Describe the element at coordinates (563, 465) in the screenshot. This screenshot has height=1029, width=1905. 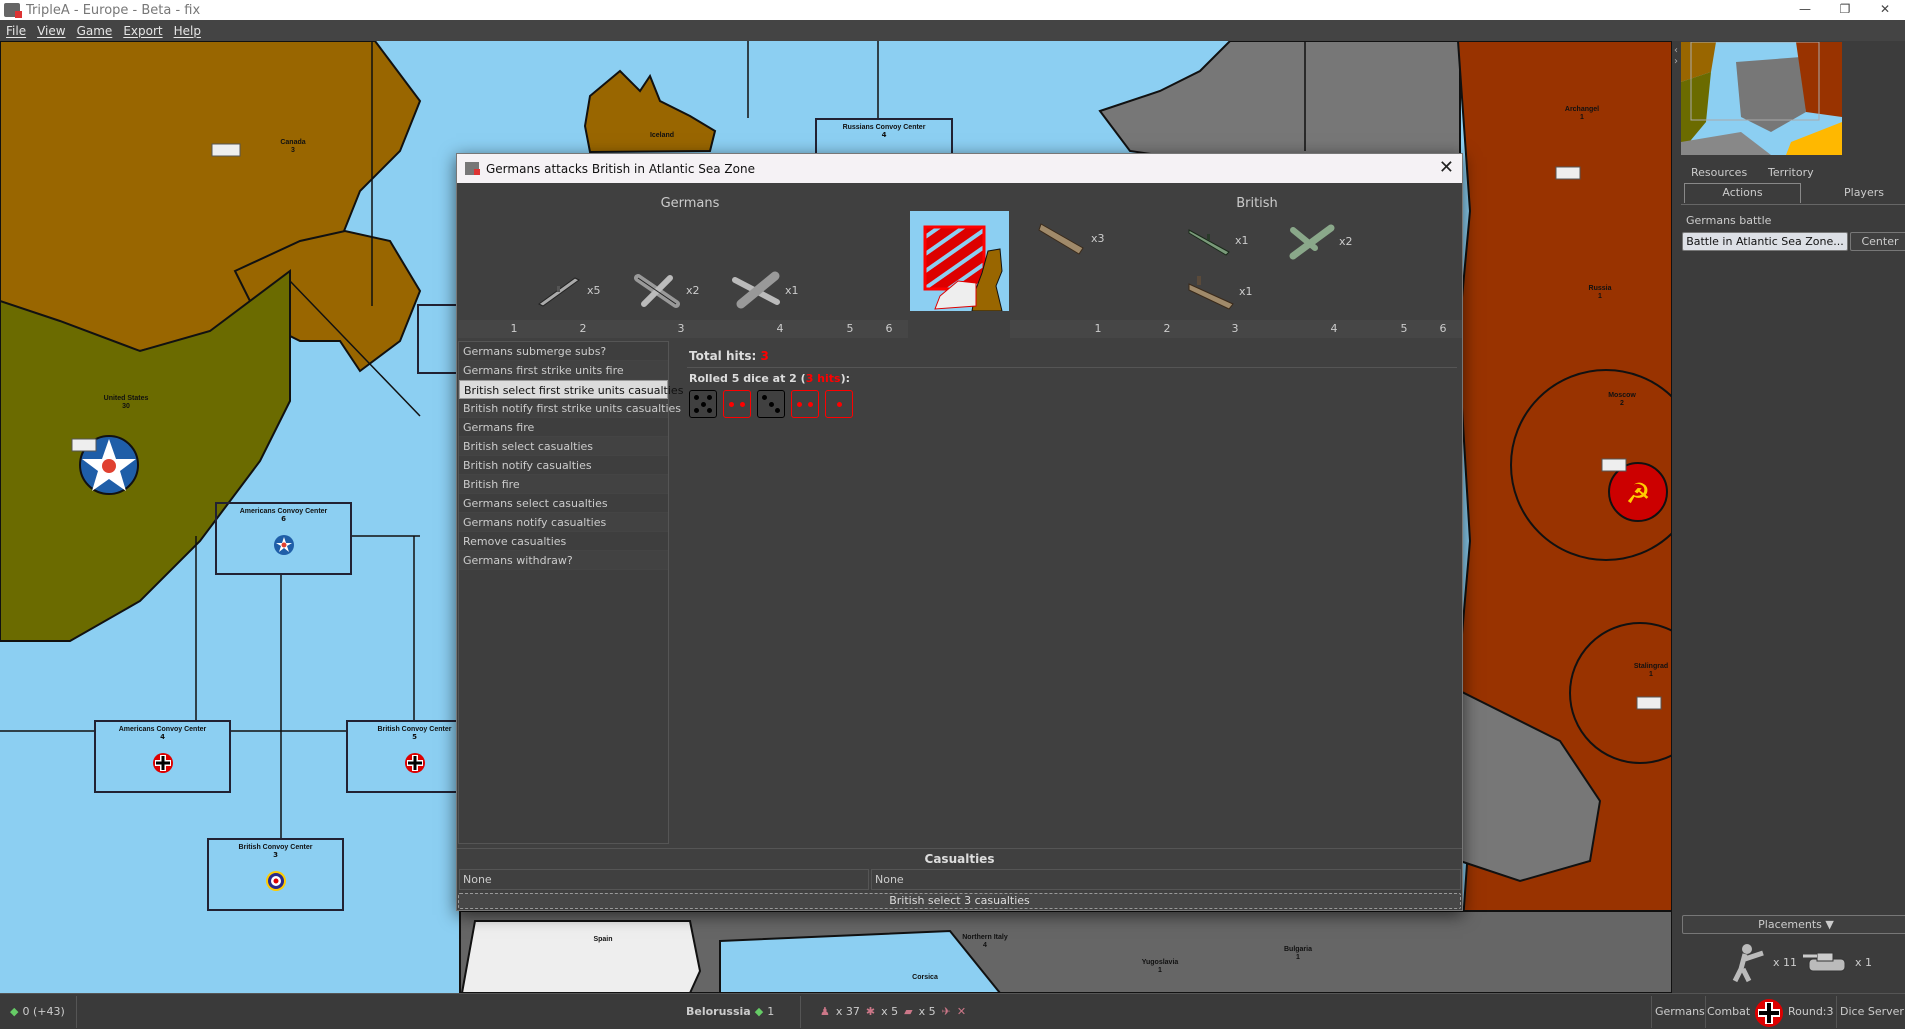
I see `battle-step-item: British notify casualties` at that location.